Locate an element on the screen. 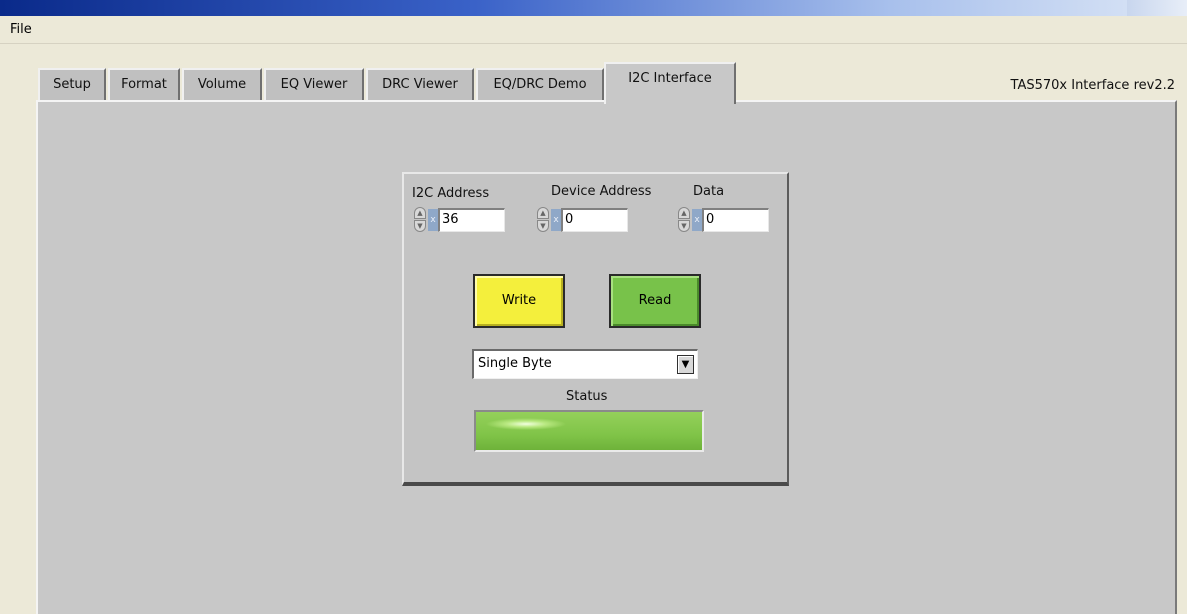 The width and height of the screenshot is (1187, 614). tab-drc-viewer: DRC Viewer is located at coordinates (420, 85).